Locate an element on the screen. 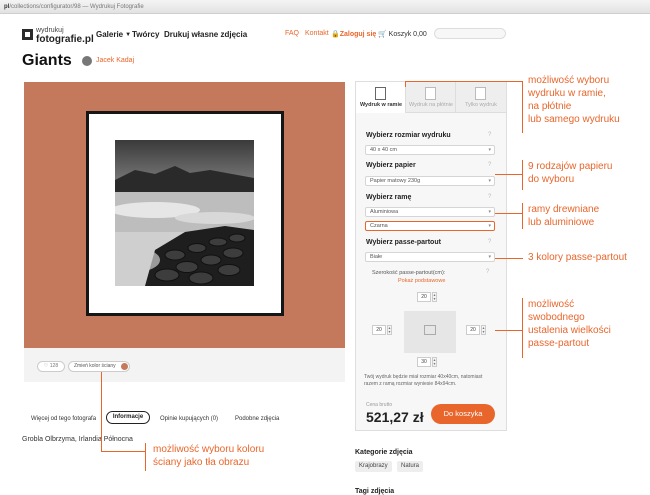  tab-canvas-print: Wydruk na płótnie is located at coordinates (431, 97).